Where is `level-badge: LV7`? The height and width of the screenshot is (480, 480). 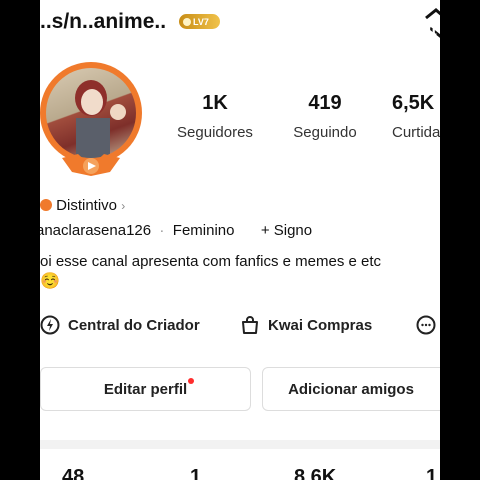
level-badge: LV7 is located at coordinates (199, 21).